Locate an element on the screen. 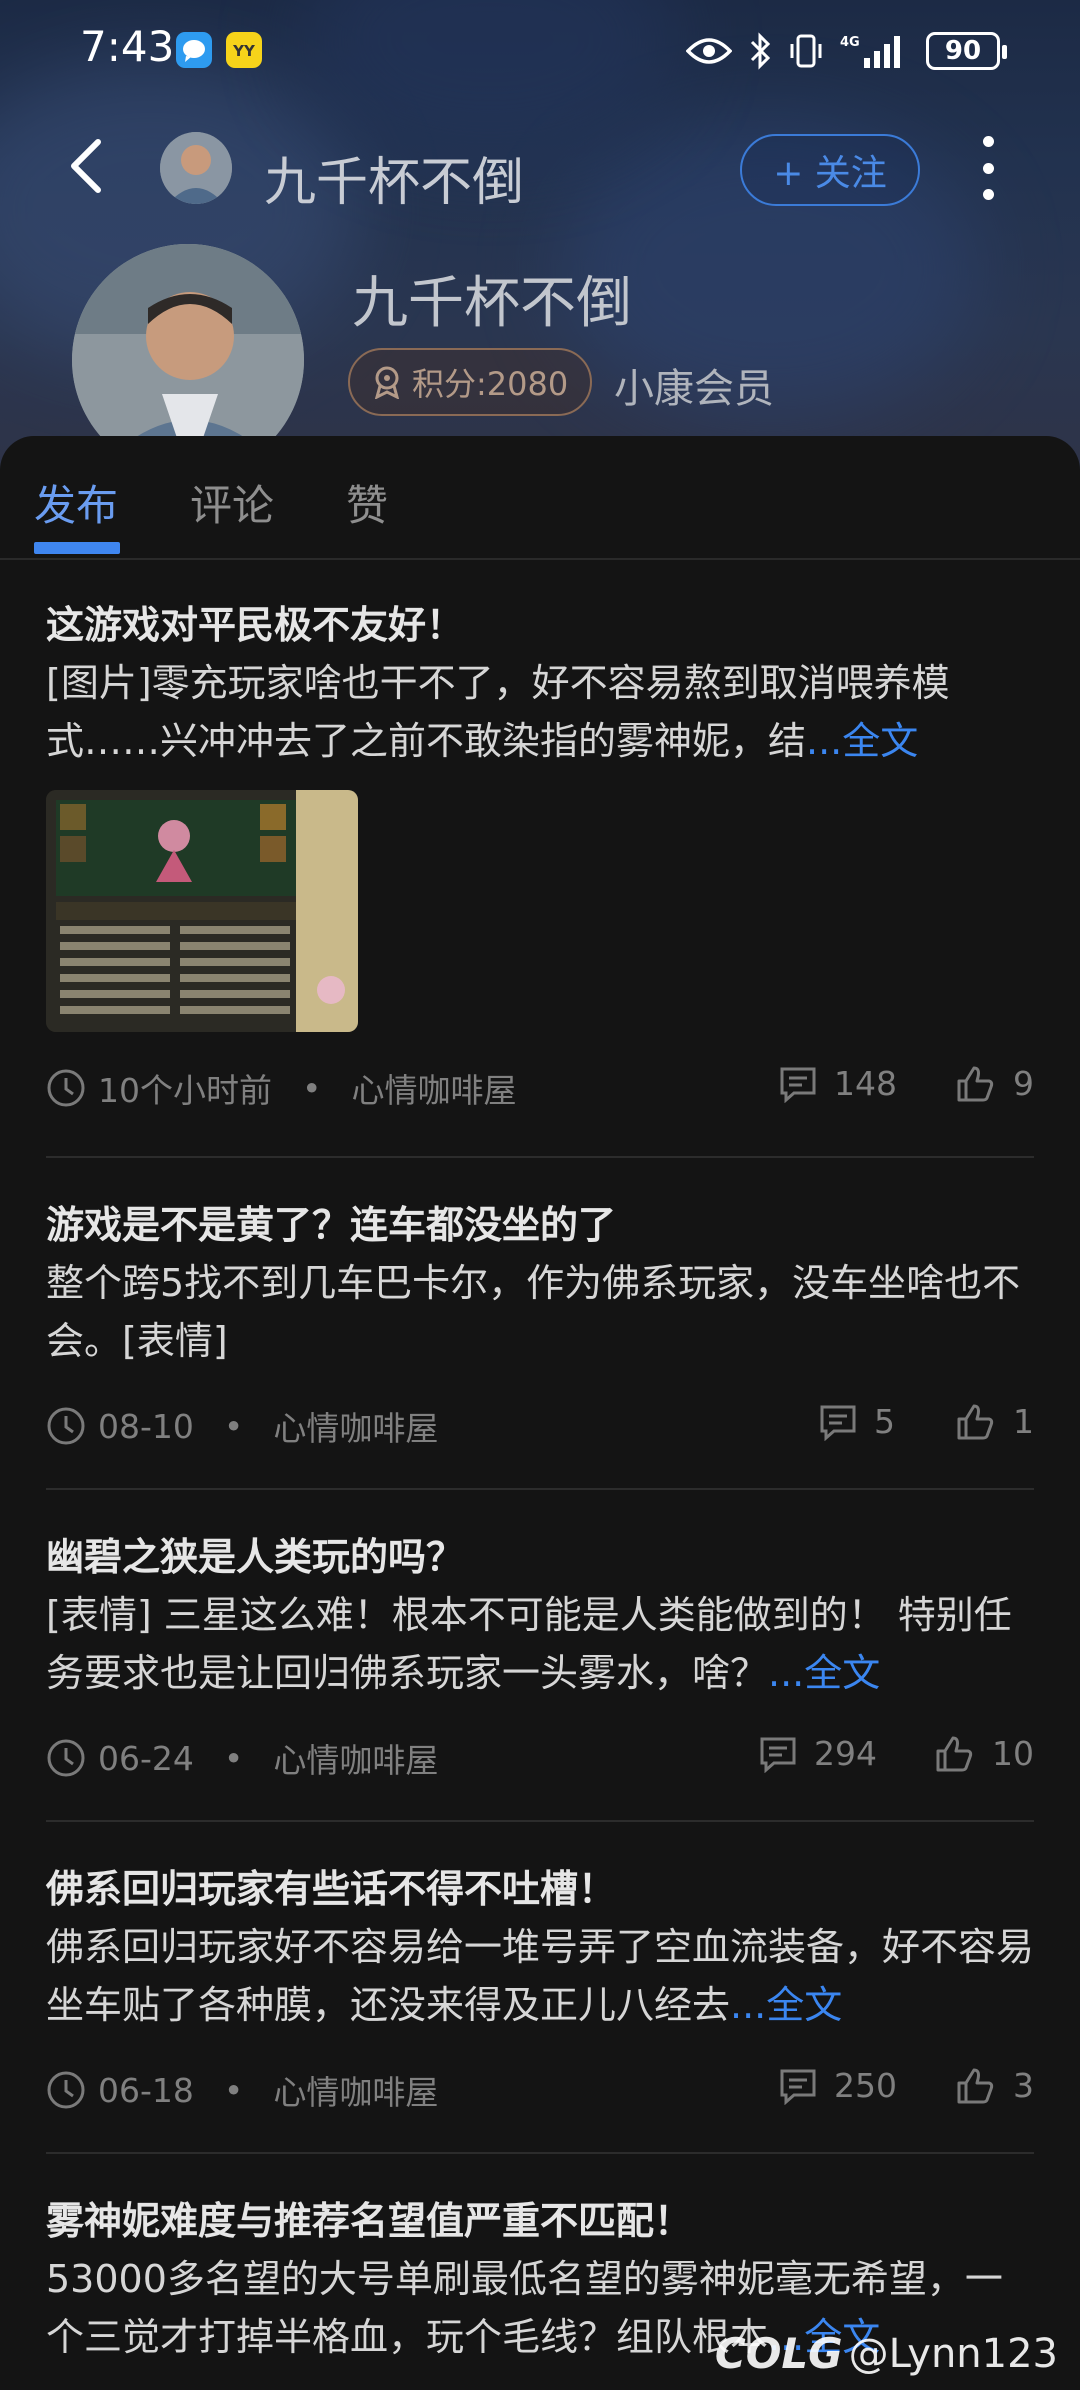  eye-comfort-icon is located at coordinates (709, 51).